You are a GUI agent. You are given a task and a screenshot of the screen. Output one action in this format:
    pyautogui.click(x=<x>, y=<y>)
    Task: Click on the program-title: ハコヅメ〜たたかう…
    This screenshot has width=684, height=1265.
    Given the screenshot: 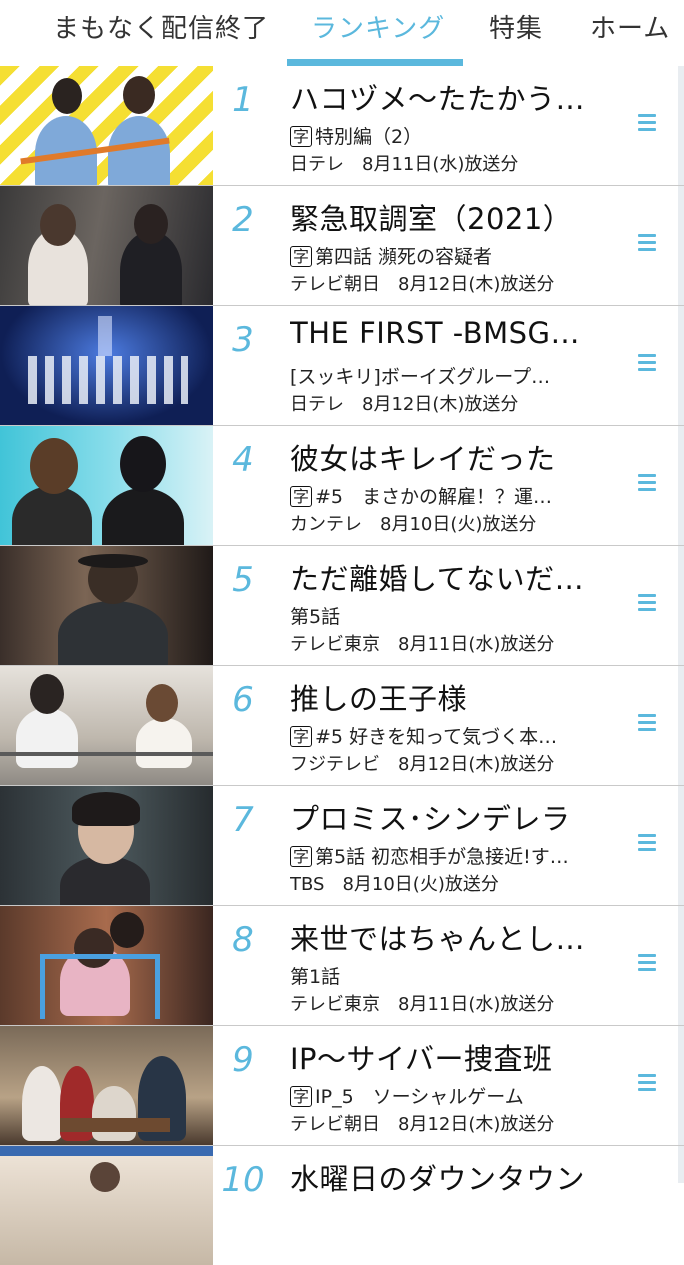 What is the action you would take?
    pyautogui.click(x=438, y=99)
    